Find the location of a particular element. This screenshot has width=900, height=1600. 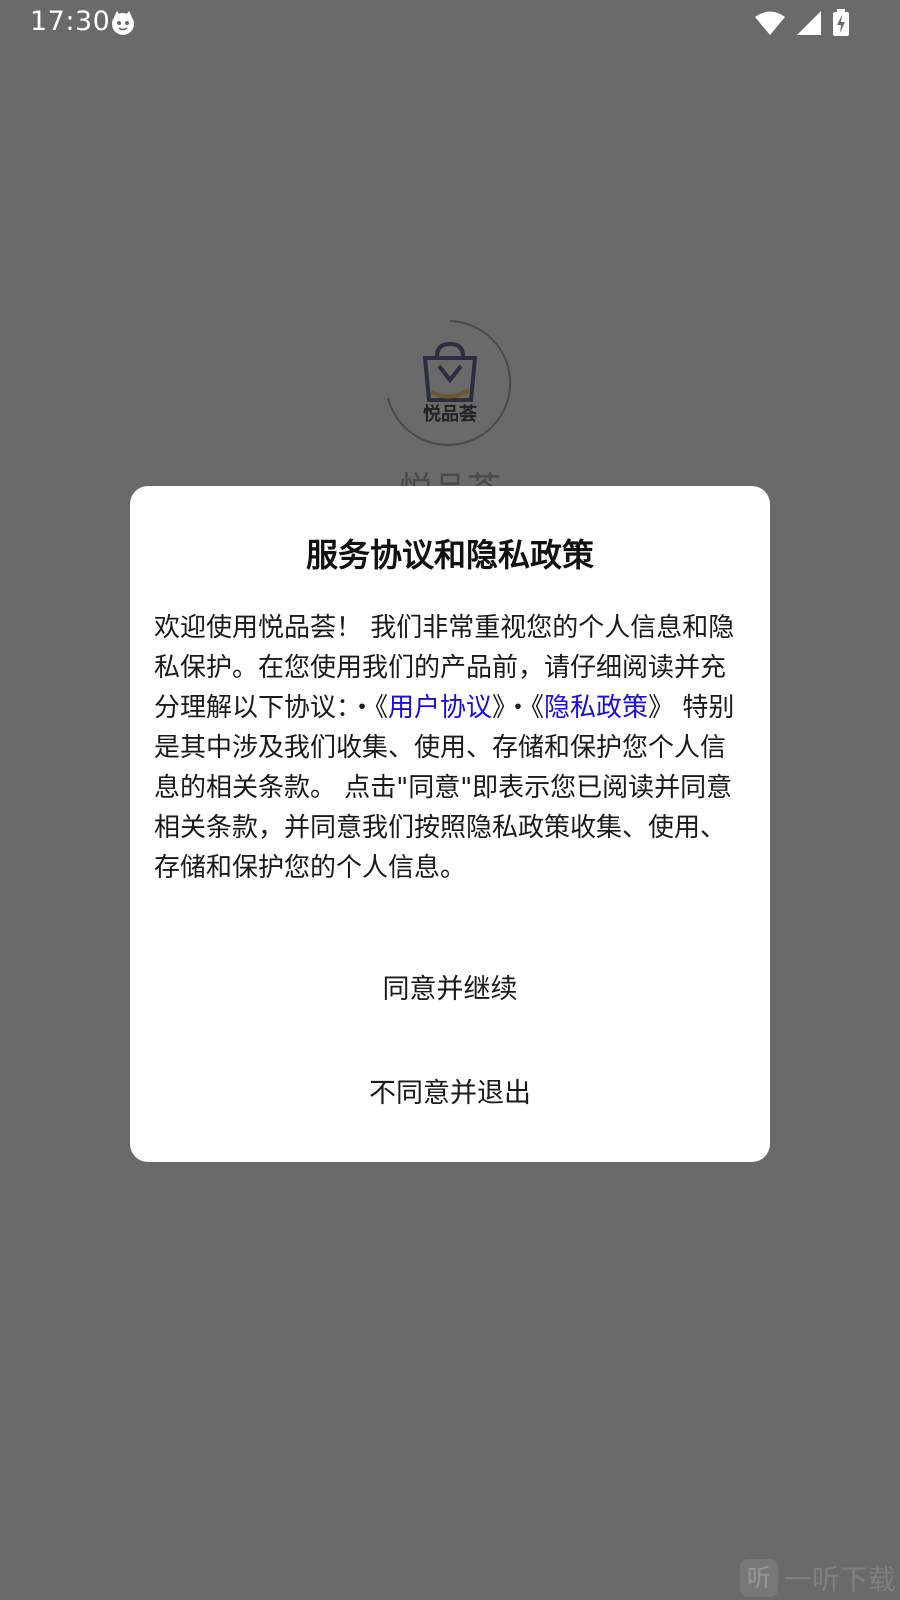

shopping-bag-logo-icon: 悦品荟 is located at coordinates (450, 382).